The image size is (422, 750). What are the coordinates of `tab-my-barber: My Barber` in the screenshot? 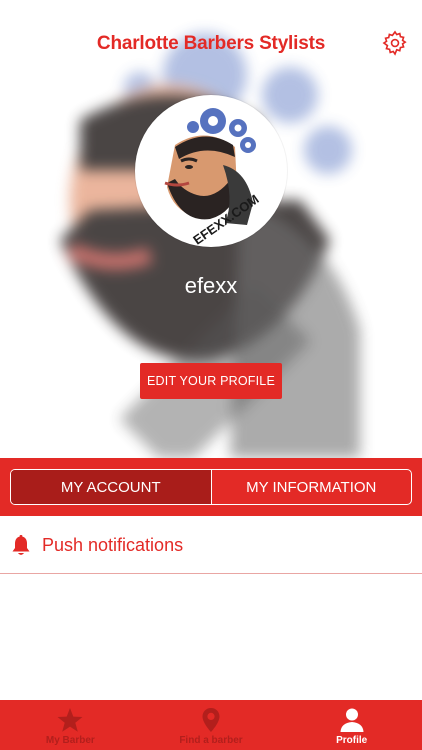 It's located at (70, 725).